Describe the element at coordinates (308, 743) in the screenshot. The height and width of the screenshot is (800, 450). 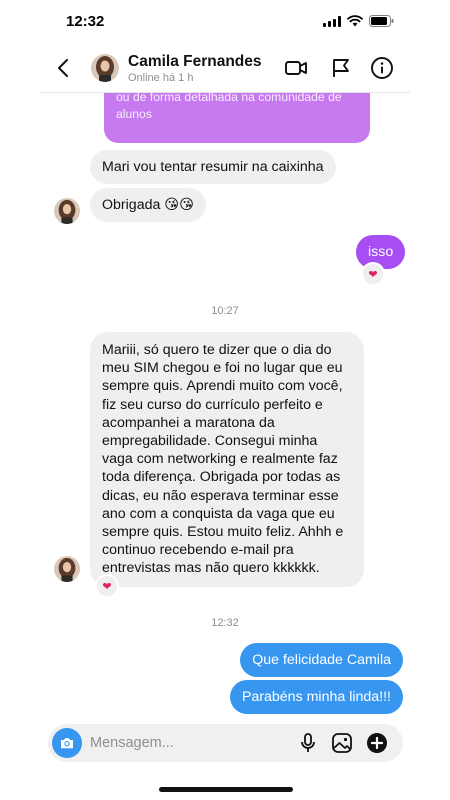
I see `microphone-icon` at that location.